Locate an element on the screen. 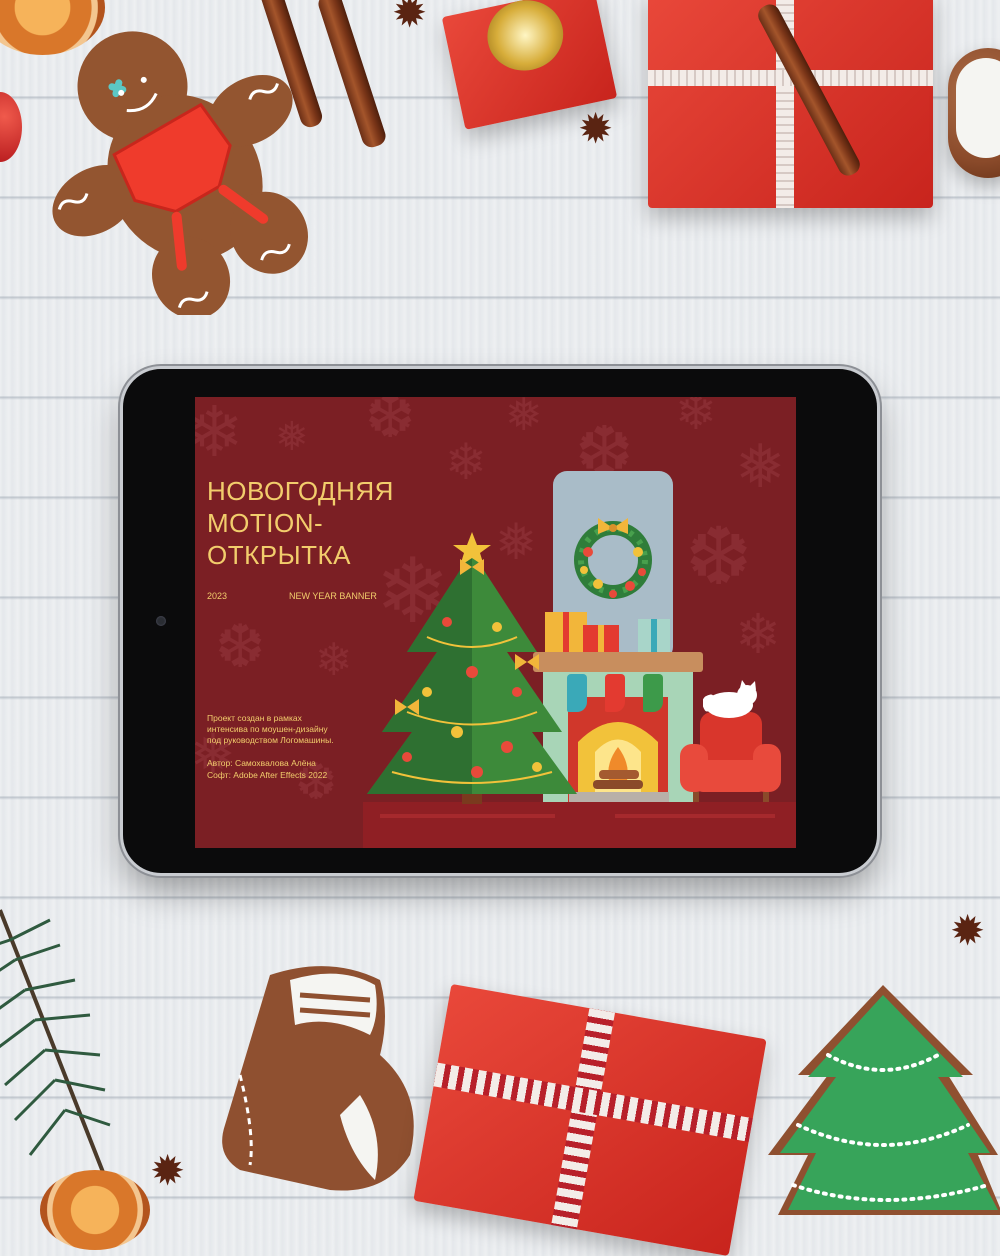 The width and height of the screenshot is (1000, 1256). year-label: 2023 is located at coordinates (217, 596).